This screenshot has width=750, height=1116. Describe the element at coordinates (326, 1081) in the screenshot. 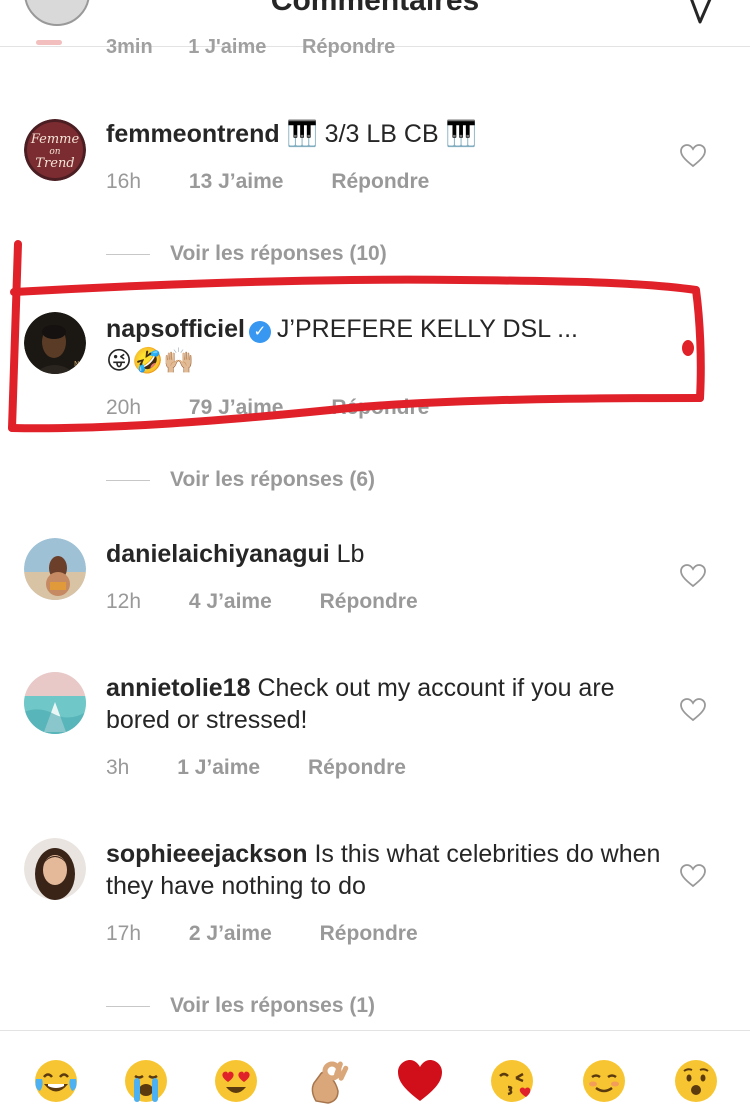

I see `ok-hand-emoji-icon` at that location.